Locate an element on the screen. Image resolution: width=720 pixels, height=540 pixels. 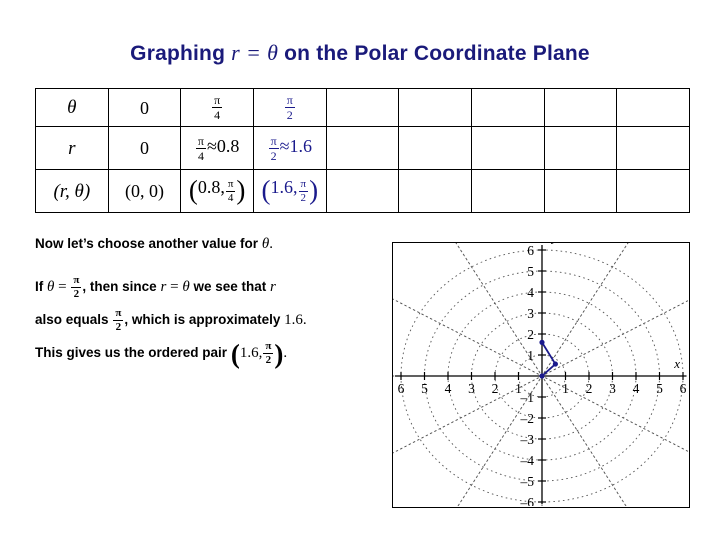
y-tick-label-minus-1: –1 is located at coordinates (527, 397).